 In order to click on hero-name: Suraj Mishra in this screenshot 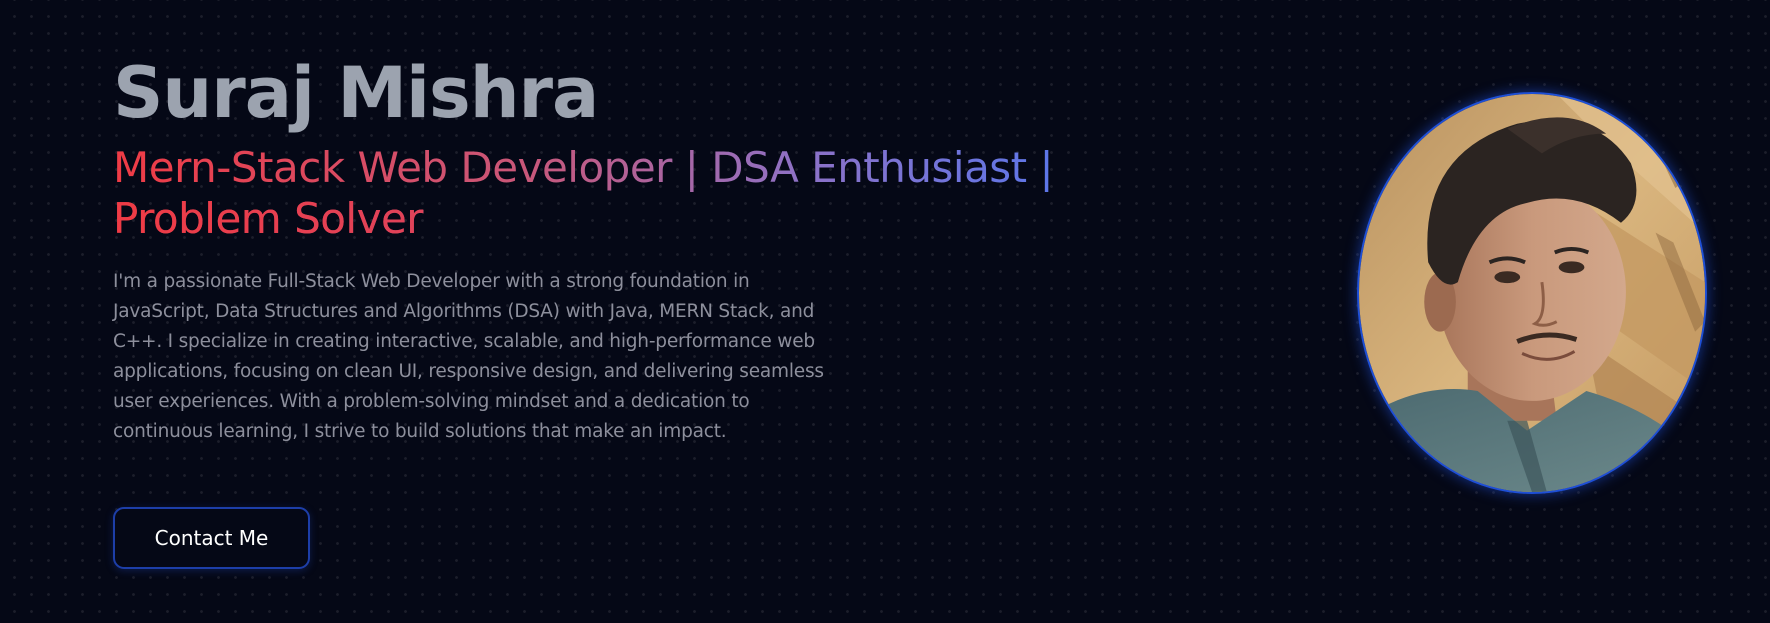, I will do `click(356, 93)`.